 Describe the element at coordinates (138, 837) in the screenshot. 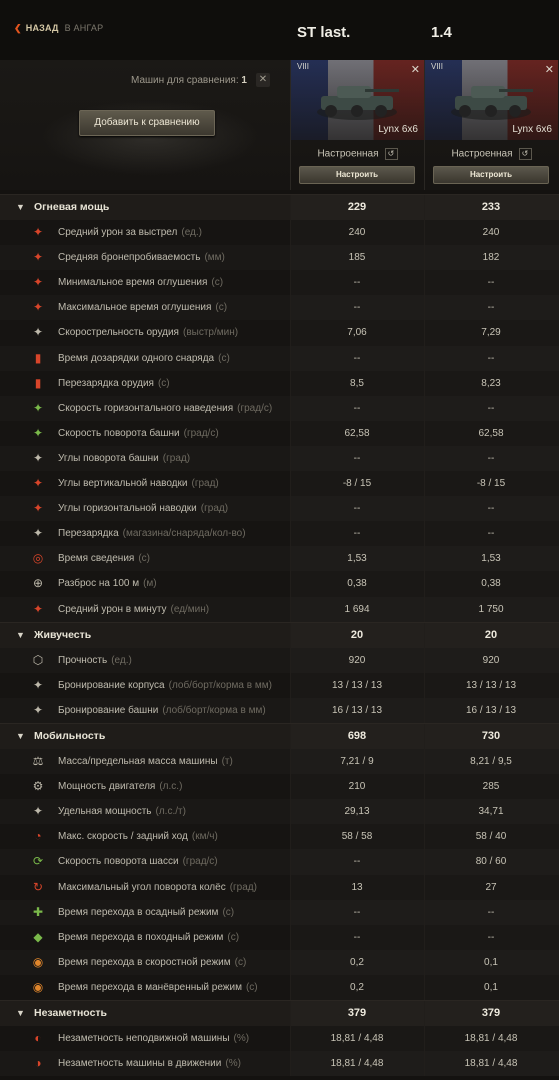

I see `stat-label: Макс. скорость / задний ход (км/ч)` at that location.